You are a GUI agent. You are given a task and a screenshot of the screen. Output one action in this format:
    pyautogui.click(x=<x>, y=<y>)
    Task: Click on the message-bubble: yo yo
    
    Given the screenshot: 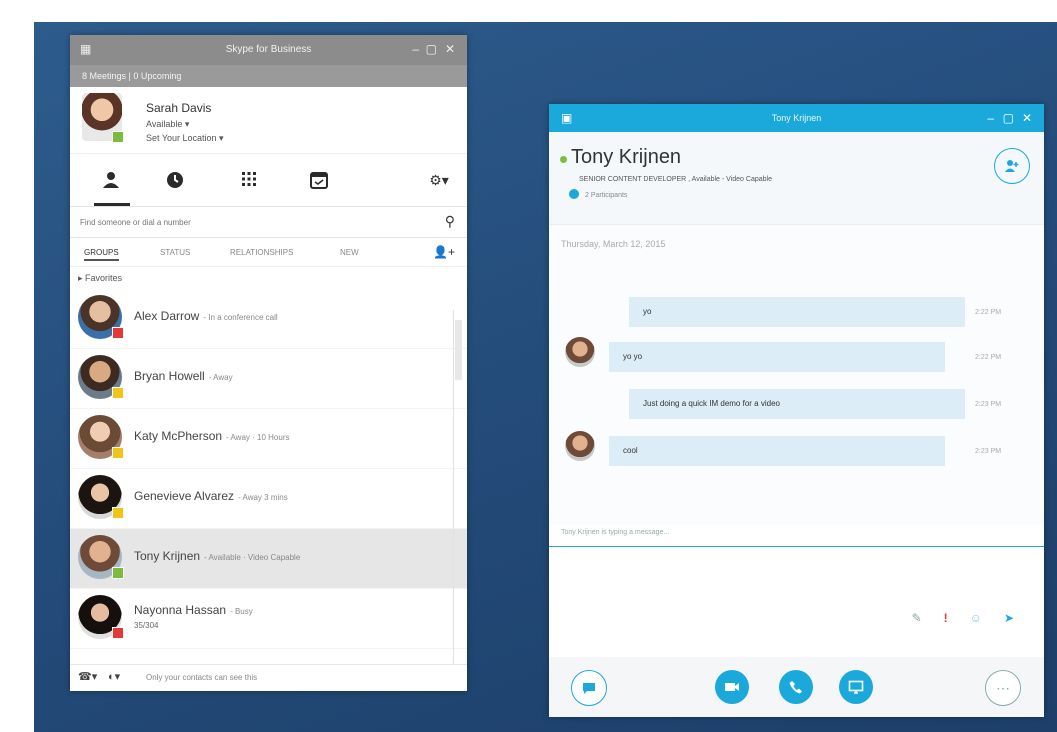 What is the action you would take?
    pyautogui.click(x=777, y=357)
    